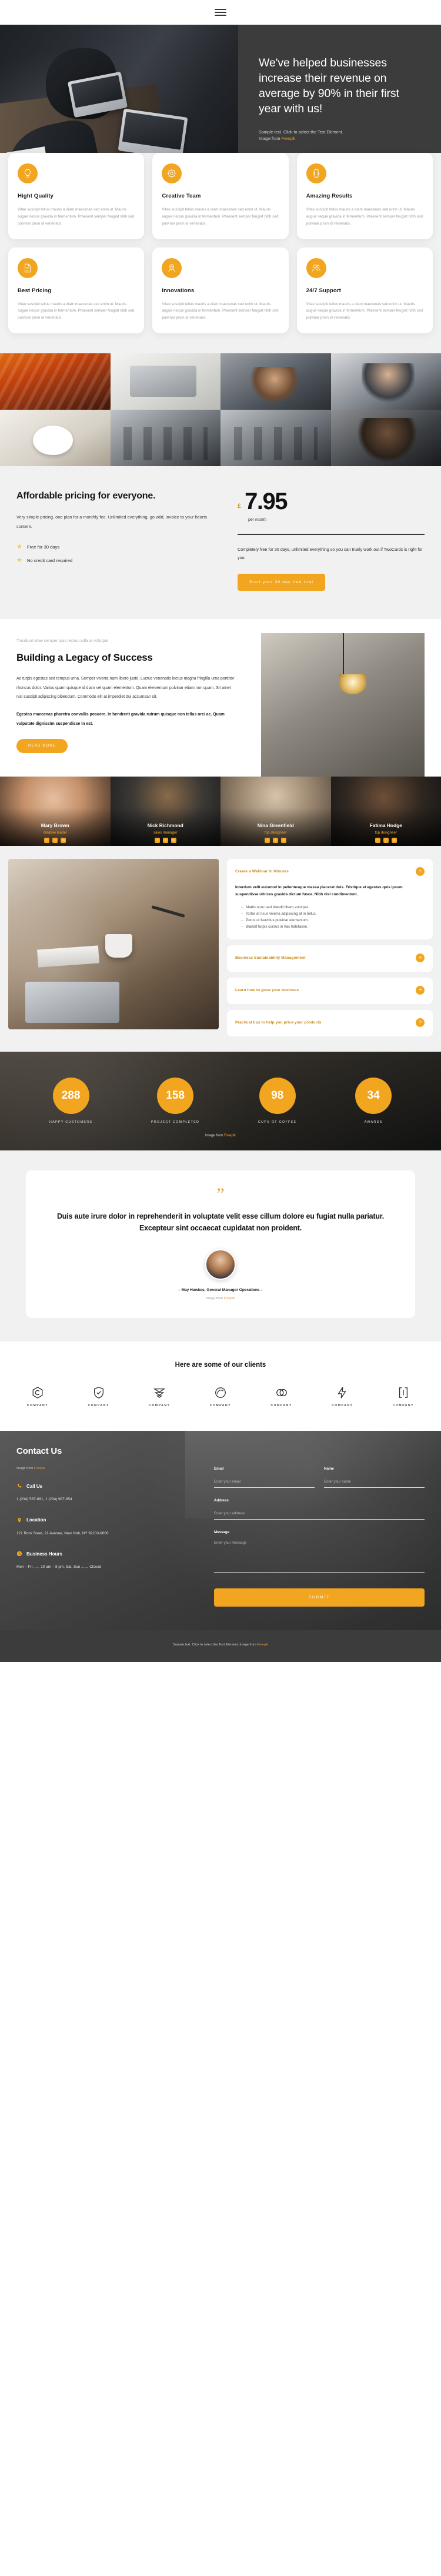  Describe the element at coordinates (333, 907) in the screenshot. I see `accordion-bullet: Mattis nunc sed blandit libero volutpat.` at that location.